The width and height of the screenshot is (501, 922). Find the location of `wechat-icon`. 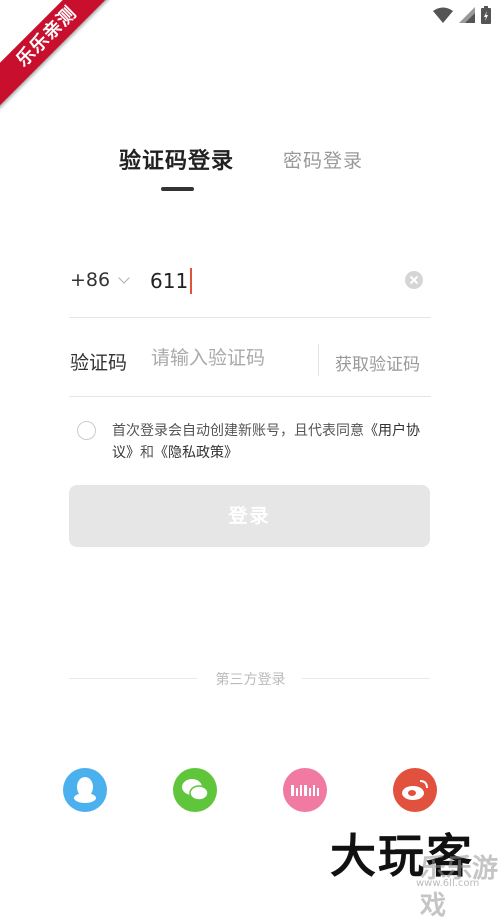

wechat-icon is located at coordinates (195, 790).